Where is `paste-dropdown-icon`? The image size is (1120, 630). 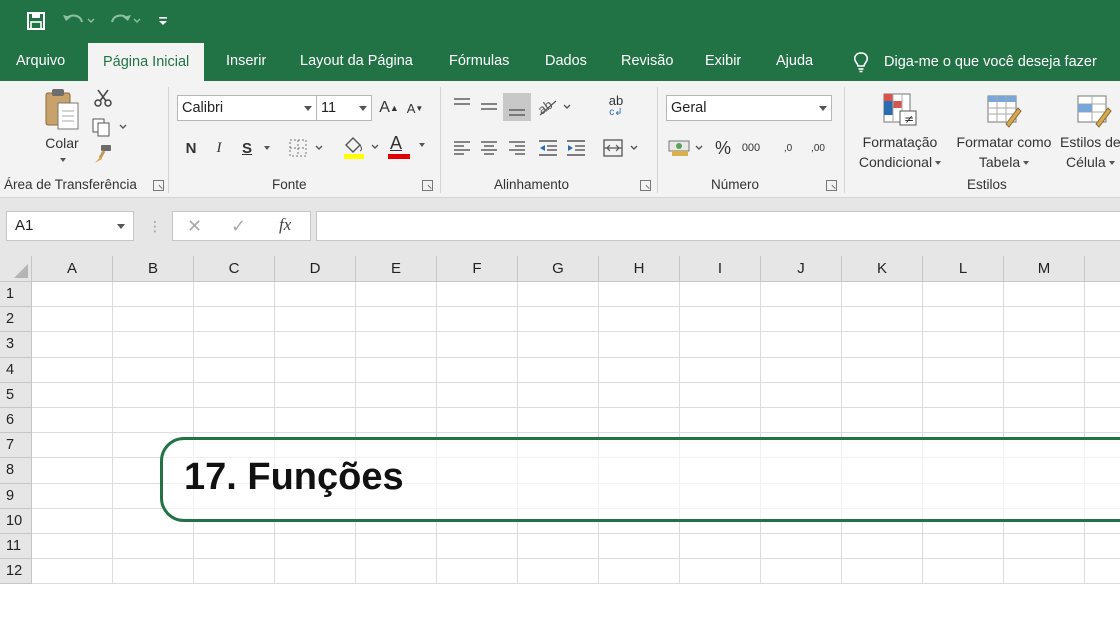
paste-dropdown-icon is located at coordinates (61, 160).